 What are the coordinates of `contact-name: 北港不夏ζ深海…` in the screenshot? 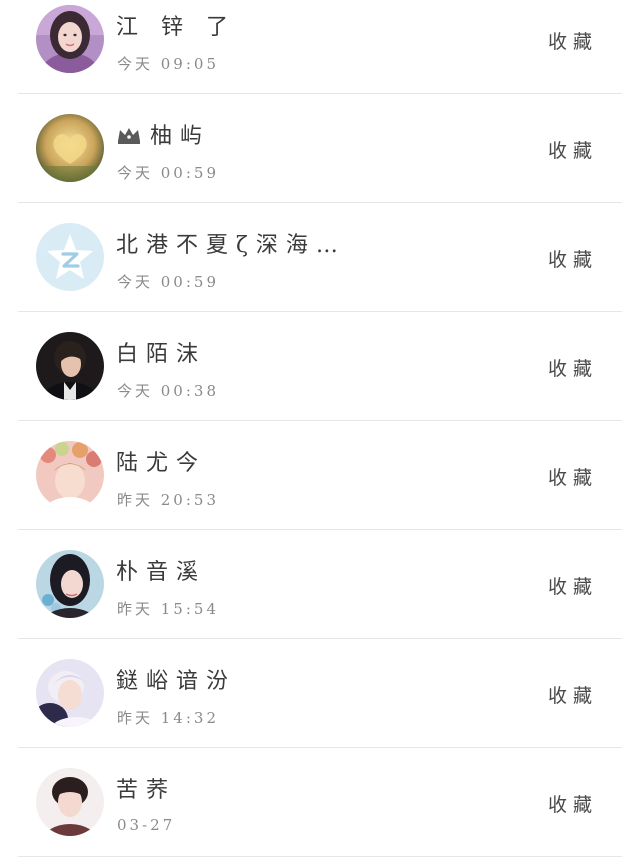 It's located at (231, 245).